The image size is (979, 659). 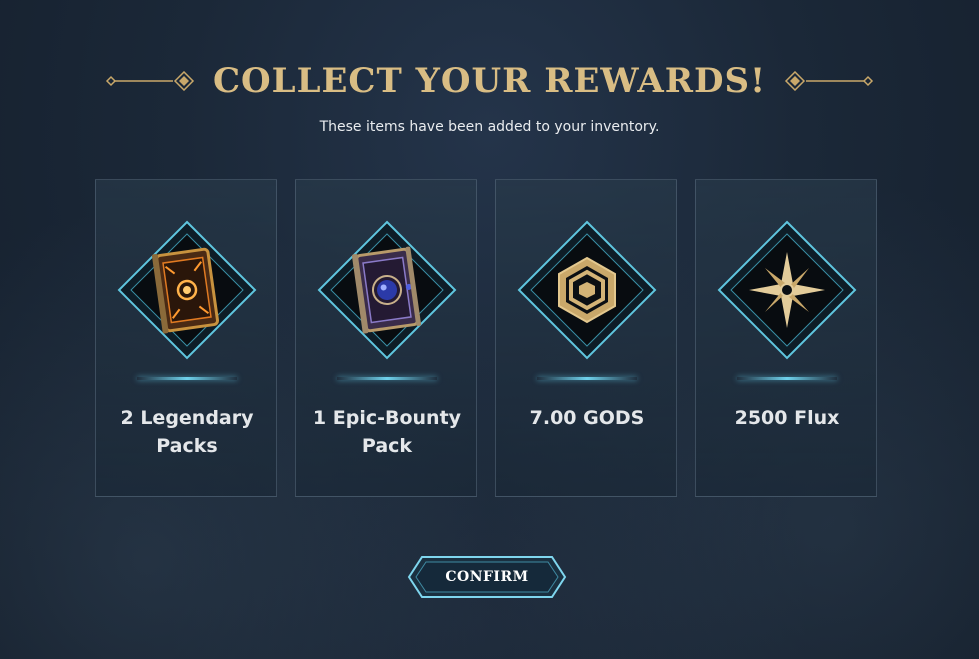 What do you see at coordinates (829, 81) in the screenshot?
I see `right-ornament-icon` at bounding box center [829, 81].